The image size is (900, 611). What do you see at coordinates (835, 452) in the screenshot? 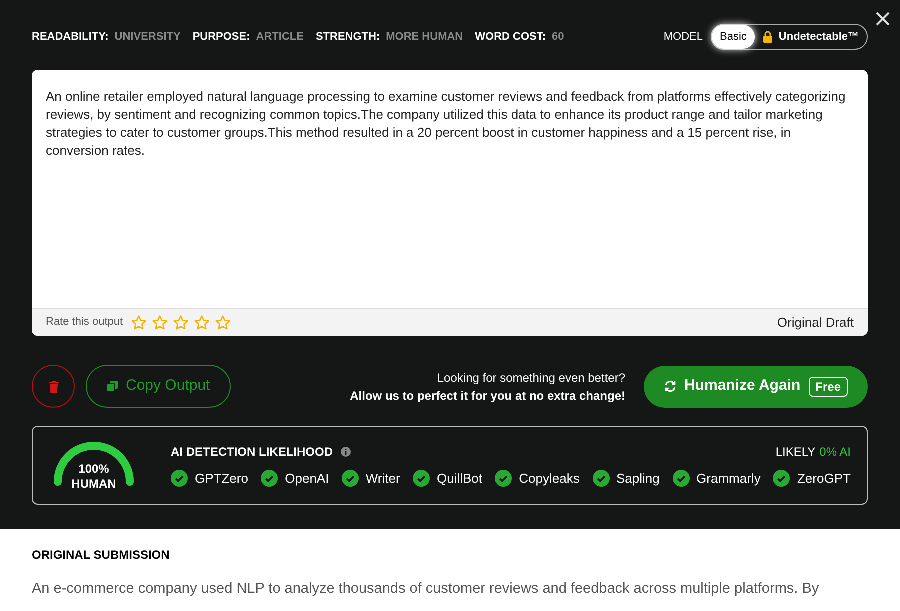
I see `likely-value: 0% AI` at bounding box center [835, 452].